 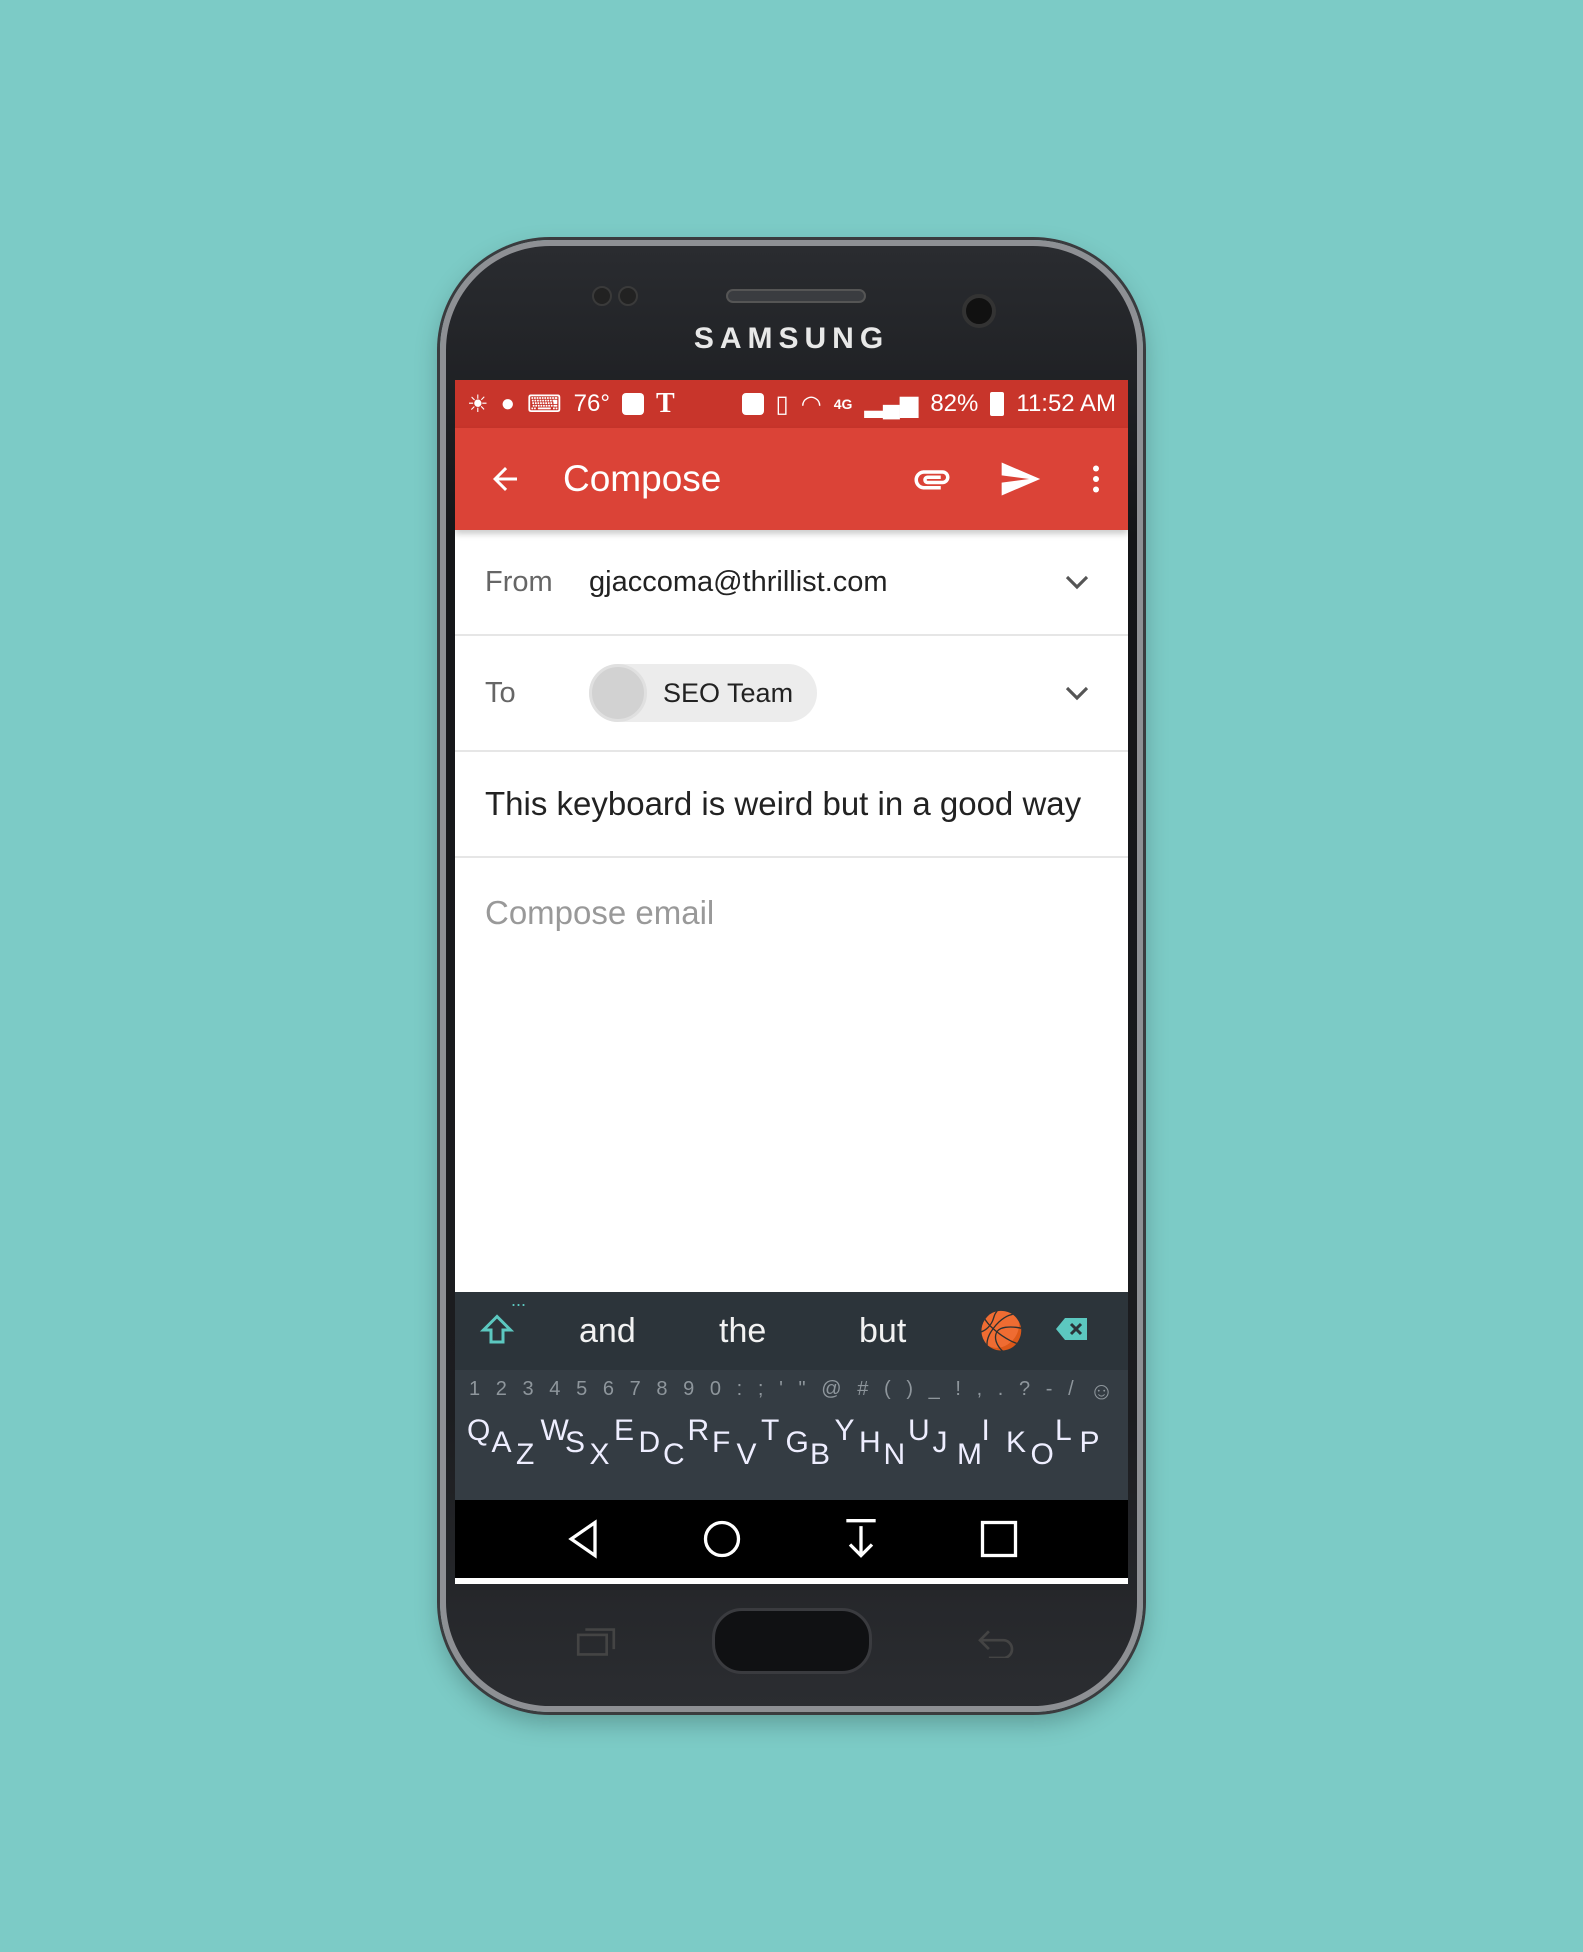 I want to click on letter-key: D, so click(x=650, y=1443).